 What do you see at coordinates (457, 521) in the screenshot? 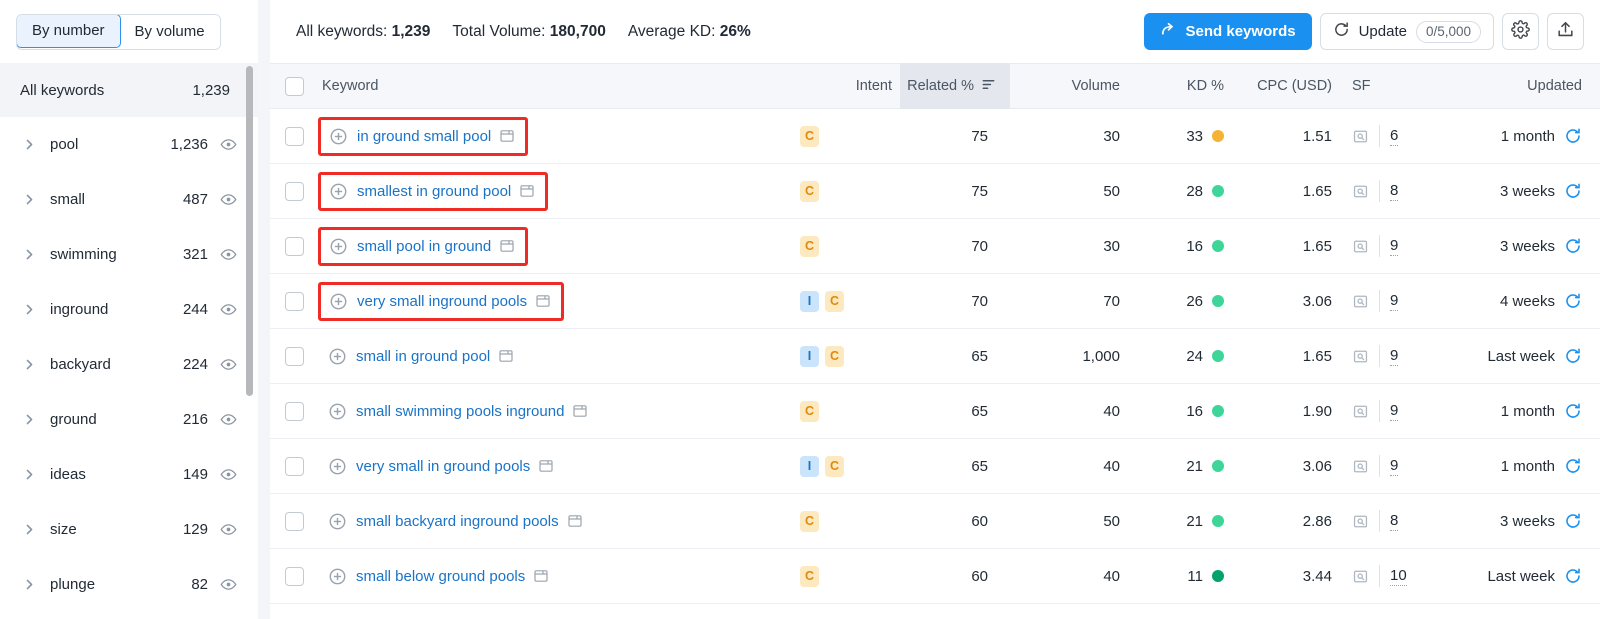
I see `keyword-link: small backyard inground pools` at bounding box center [457, 521].